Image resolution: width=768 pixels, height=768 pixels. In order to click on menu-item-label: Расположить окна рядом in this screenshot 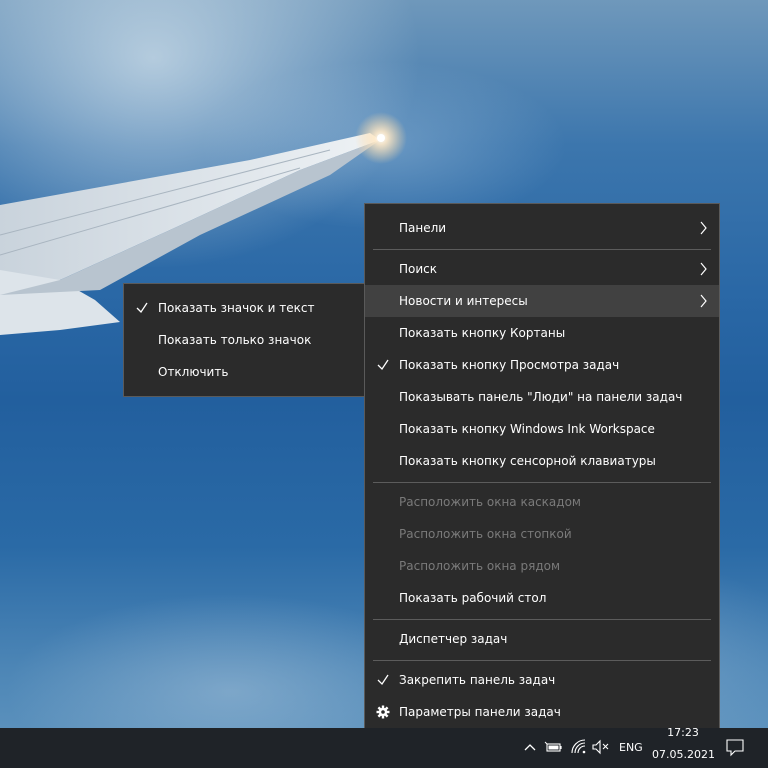, I will do `click(480, 566)`.